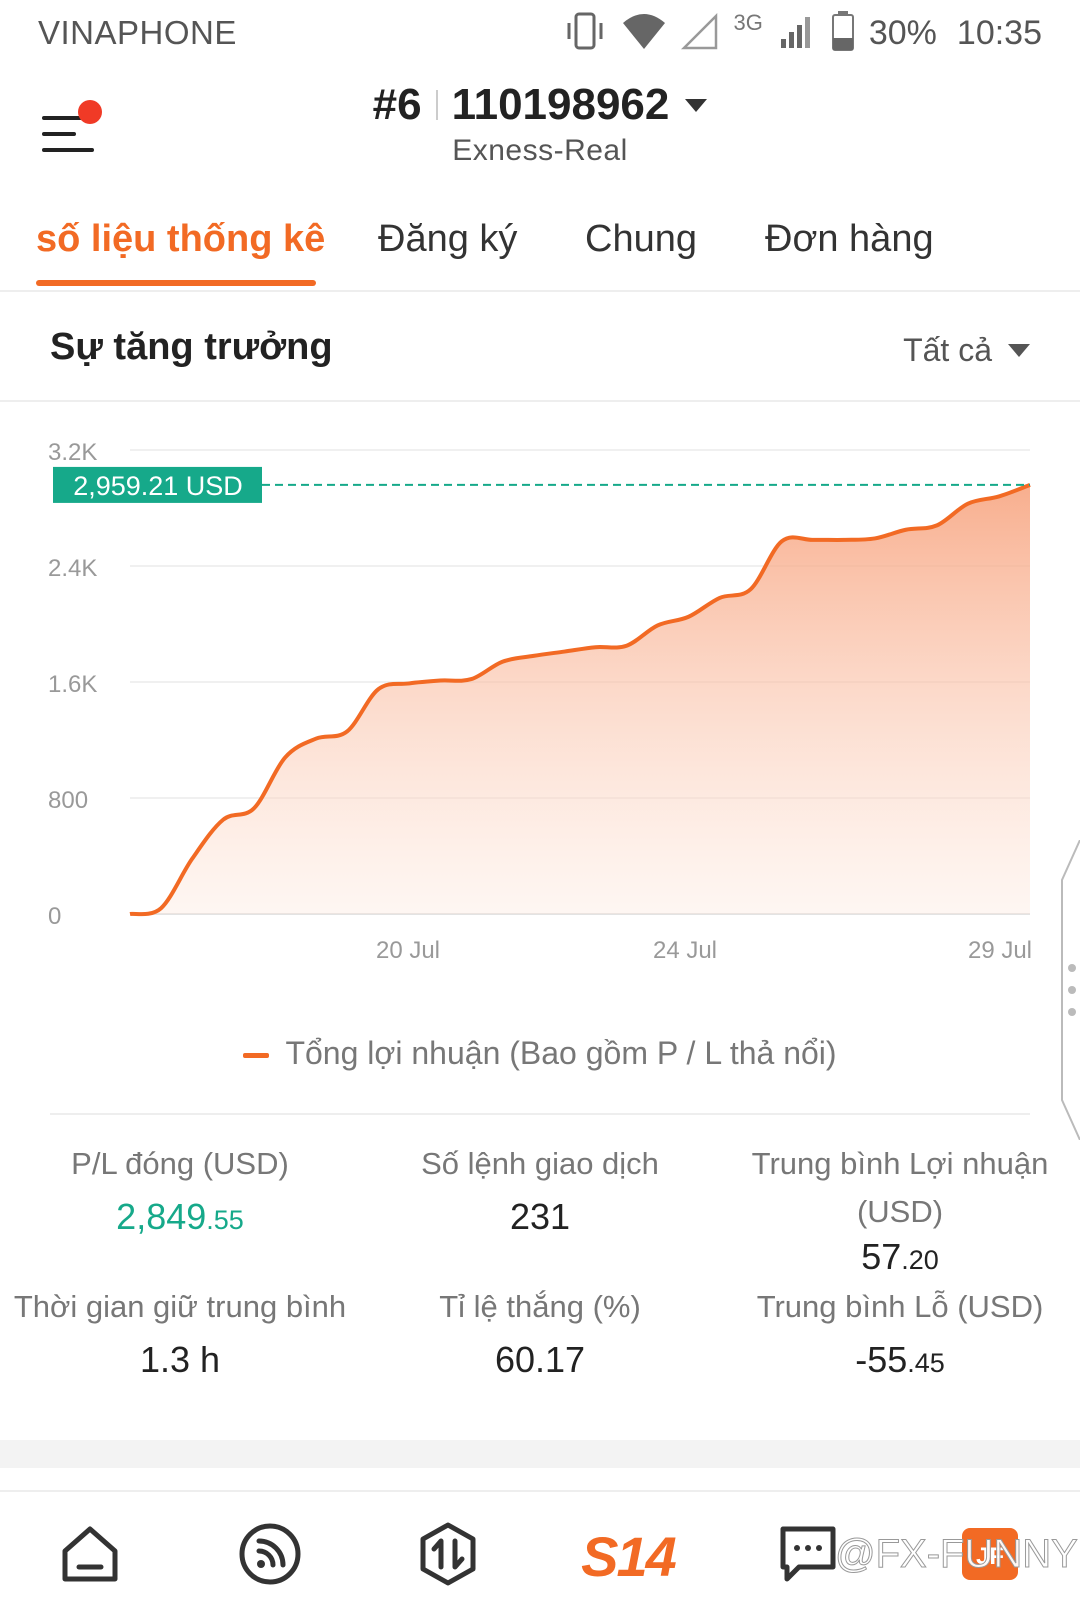  I want to click on legend-swatch, so click(256, 1056).